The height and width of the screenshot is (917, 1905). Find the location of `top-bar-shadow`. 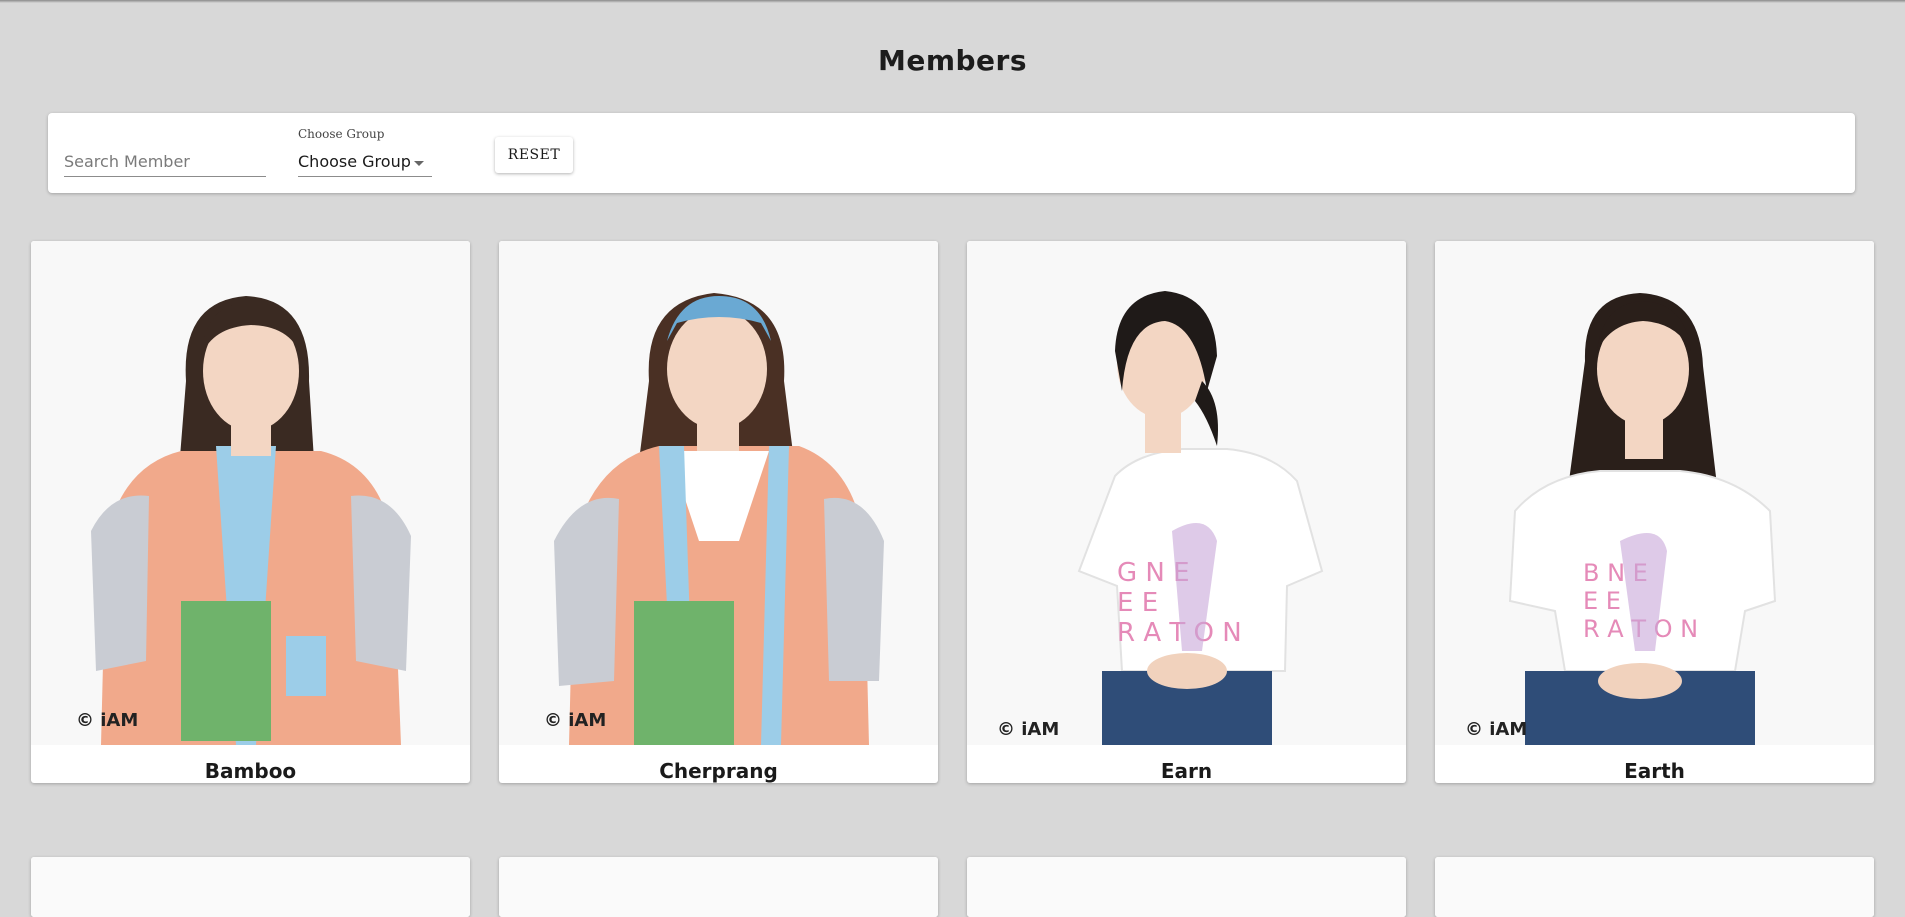

top-bar-shadow is located at coordinates (952, 1).